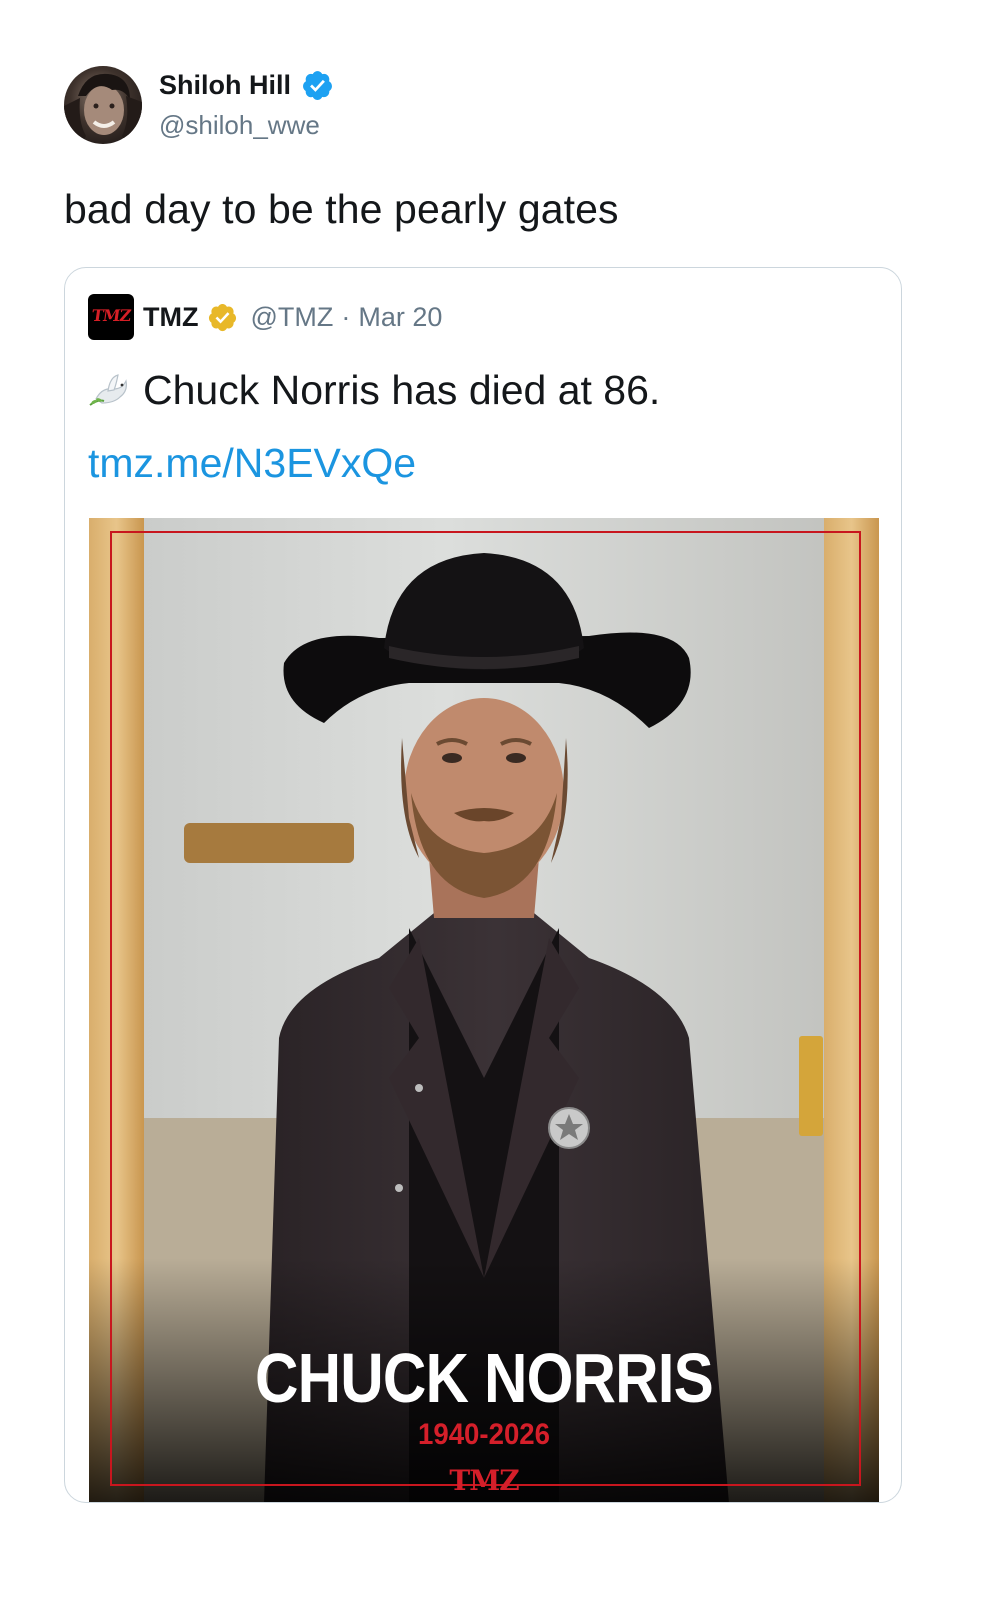 The image size is (1000, 1620). Describe the element at coordinates (400, 317) in the screenshot. I see `quoted-tweet-date: Mar 20` at that location.